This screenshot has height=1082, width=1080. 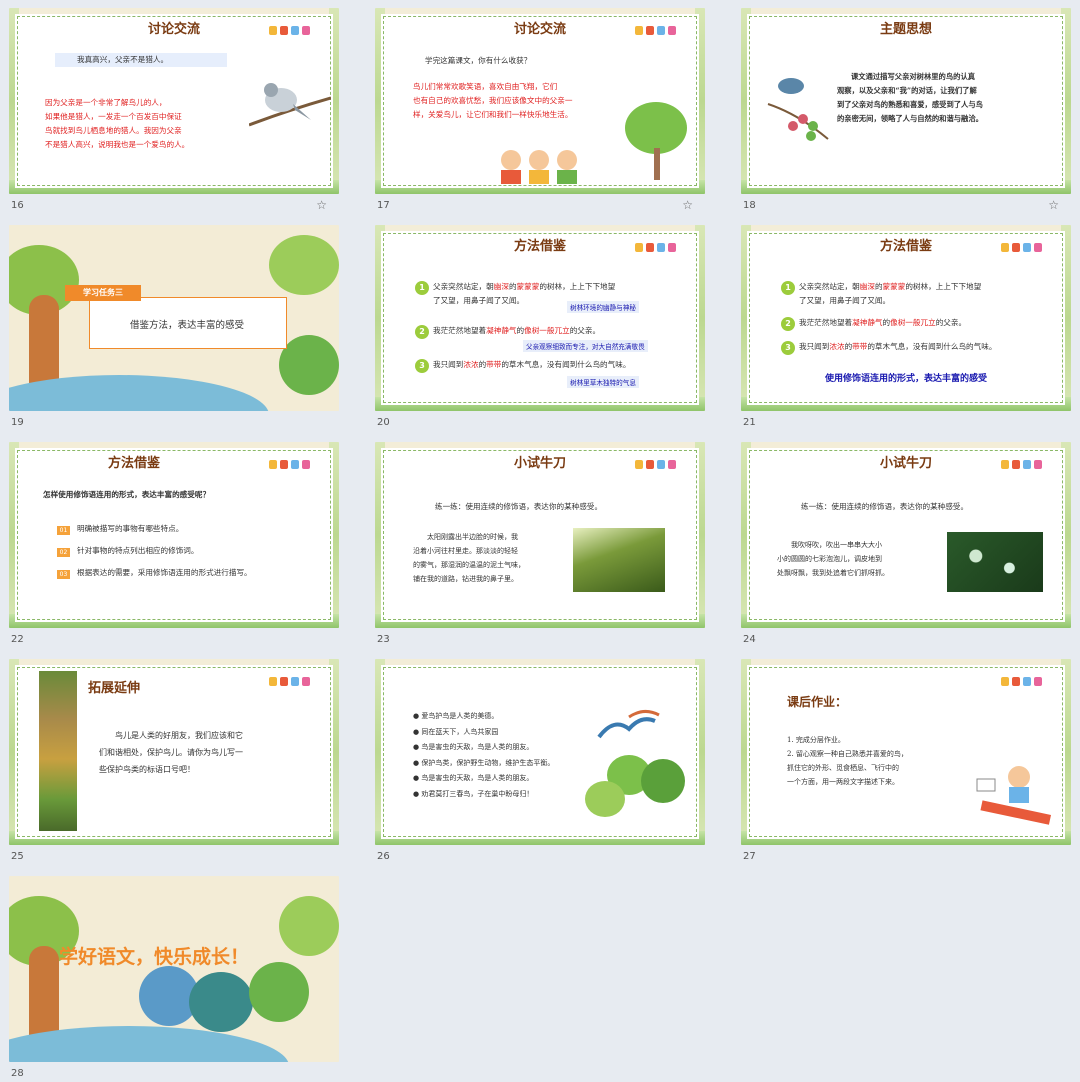 What do you see at coordinates (1014, 795) in the screenshot?
I see `child-on-pencil-icon` at bounding box center [1014, 795].